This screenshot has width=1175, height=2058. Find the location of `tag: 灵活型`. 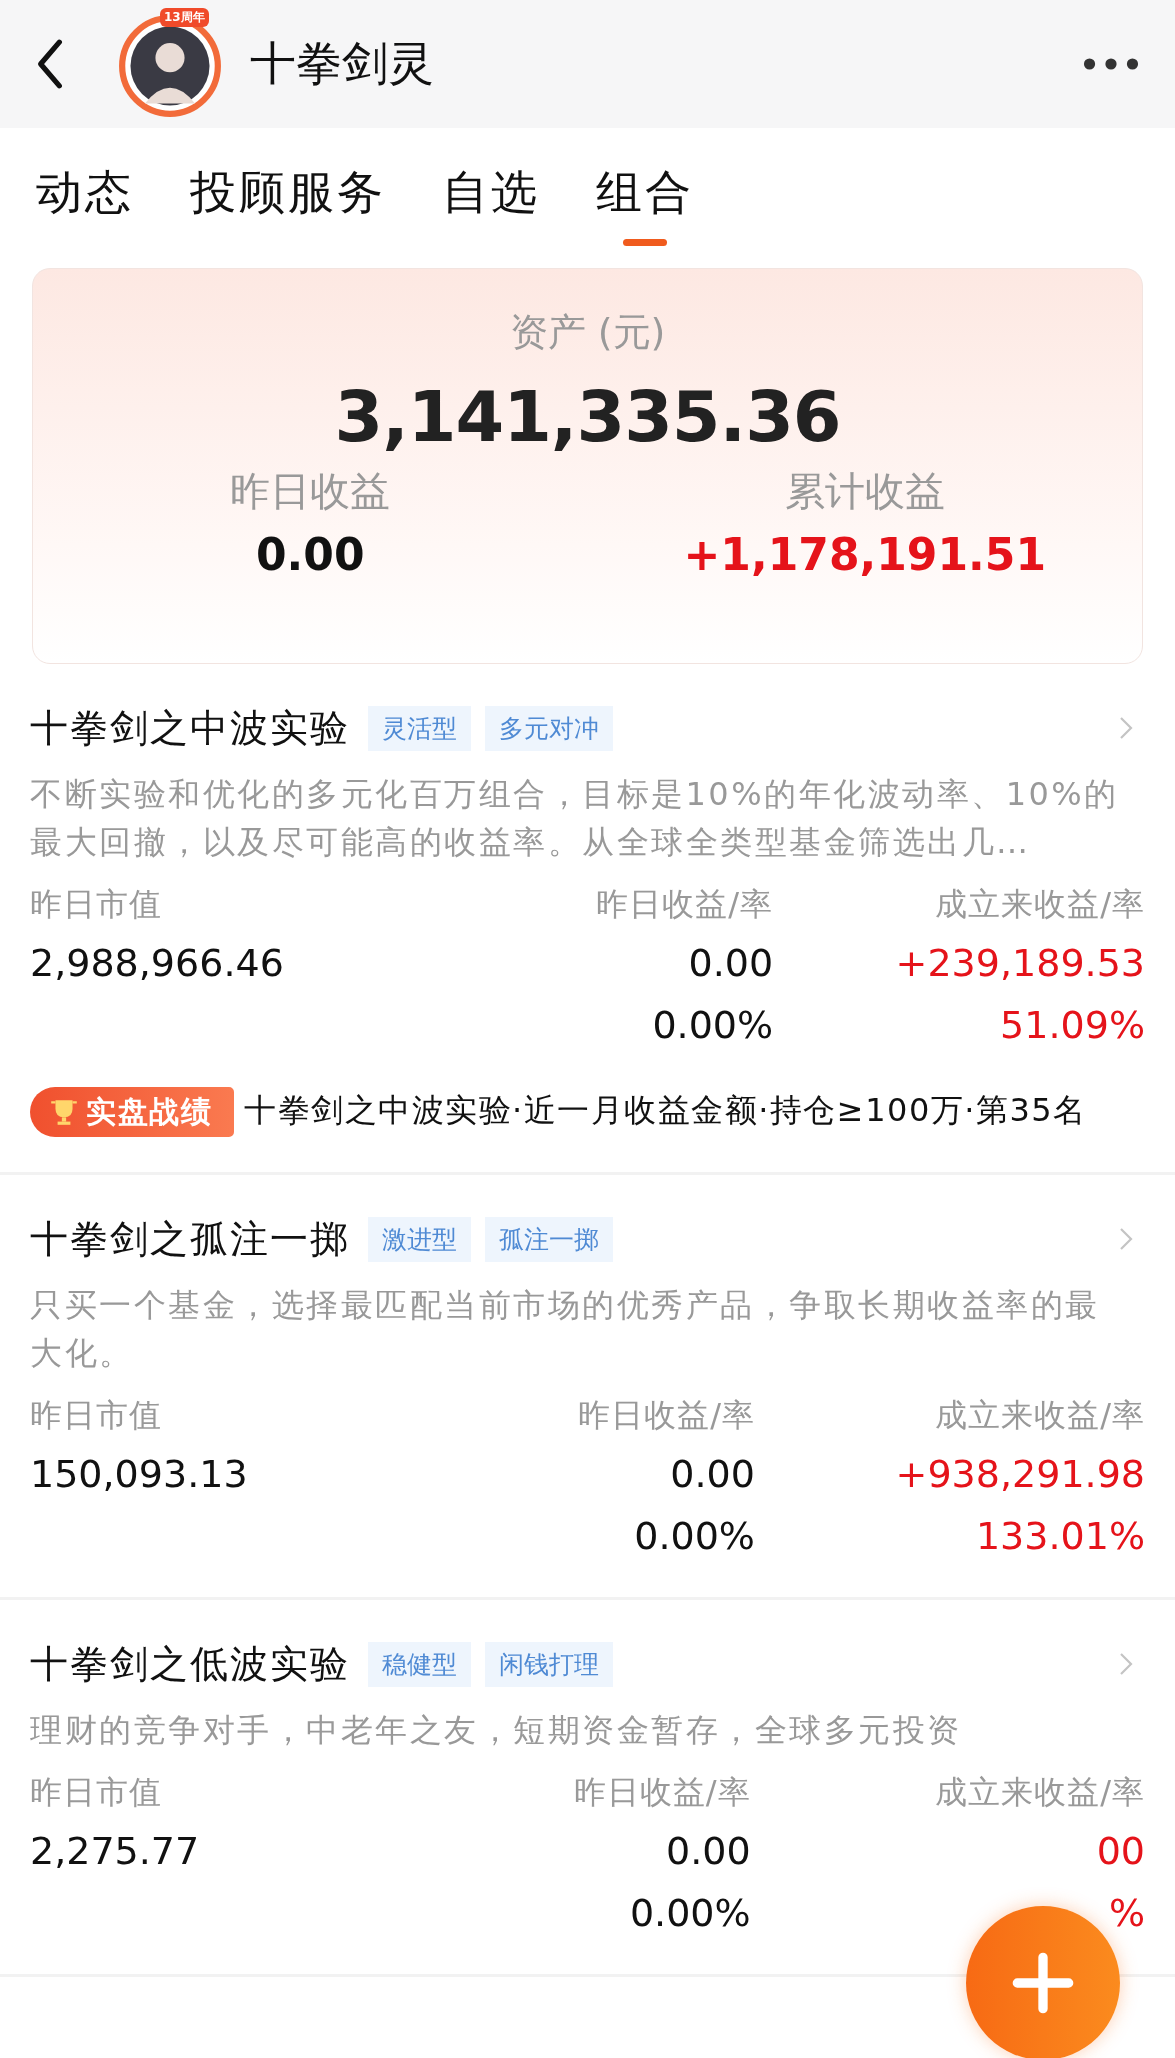

tag: 灵活型 is located at coordinates (419, 728).